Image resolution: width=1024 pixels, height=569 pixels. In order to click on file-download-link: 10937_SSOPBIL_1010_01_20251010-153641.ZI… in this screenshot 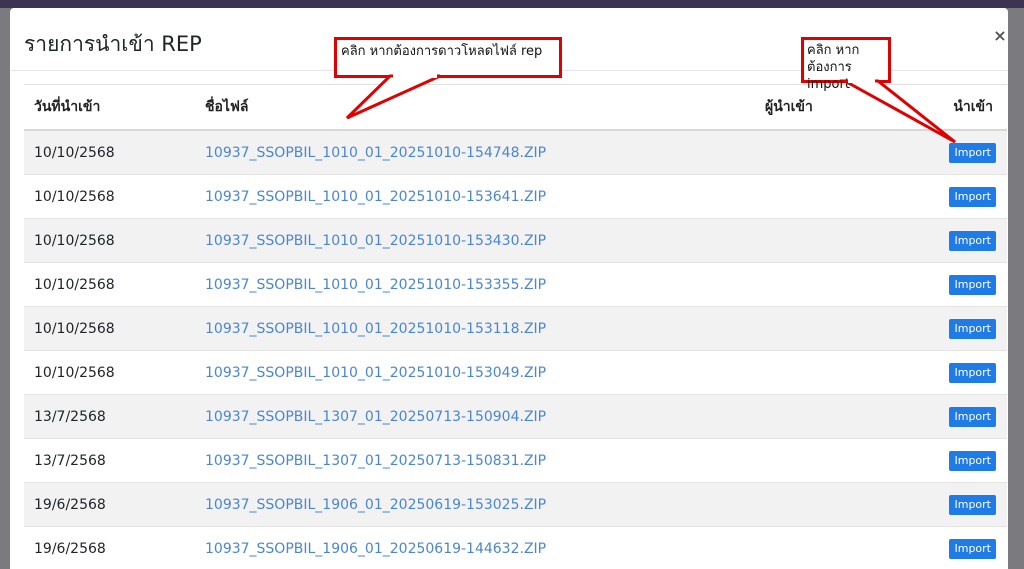, I will do `click(375, 197)`.